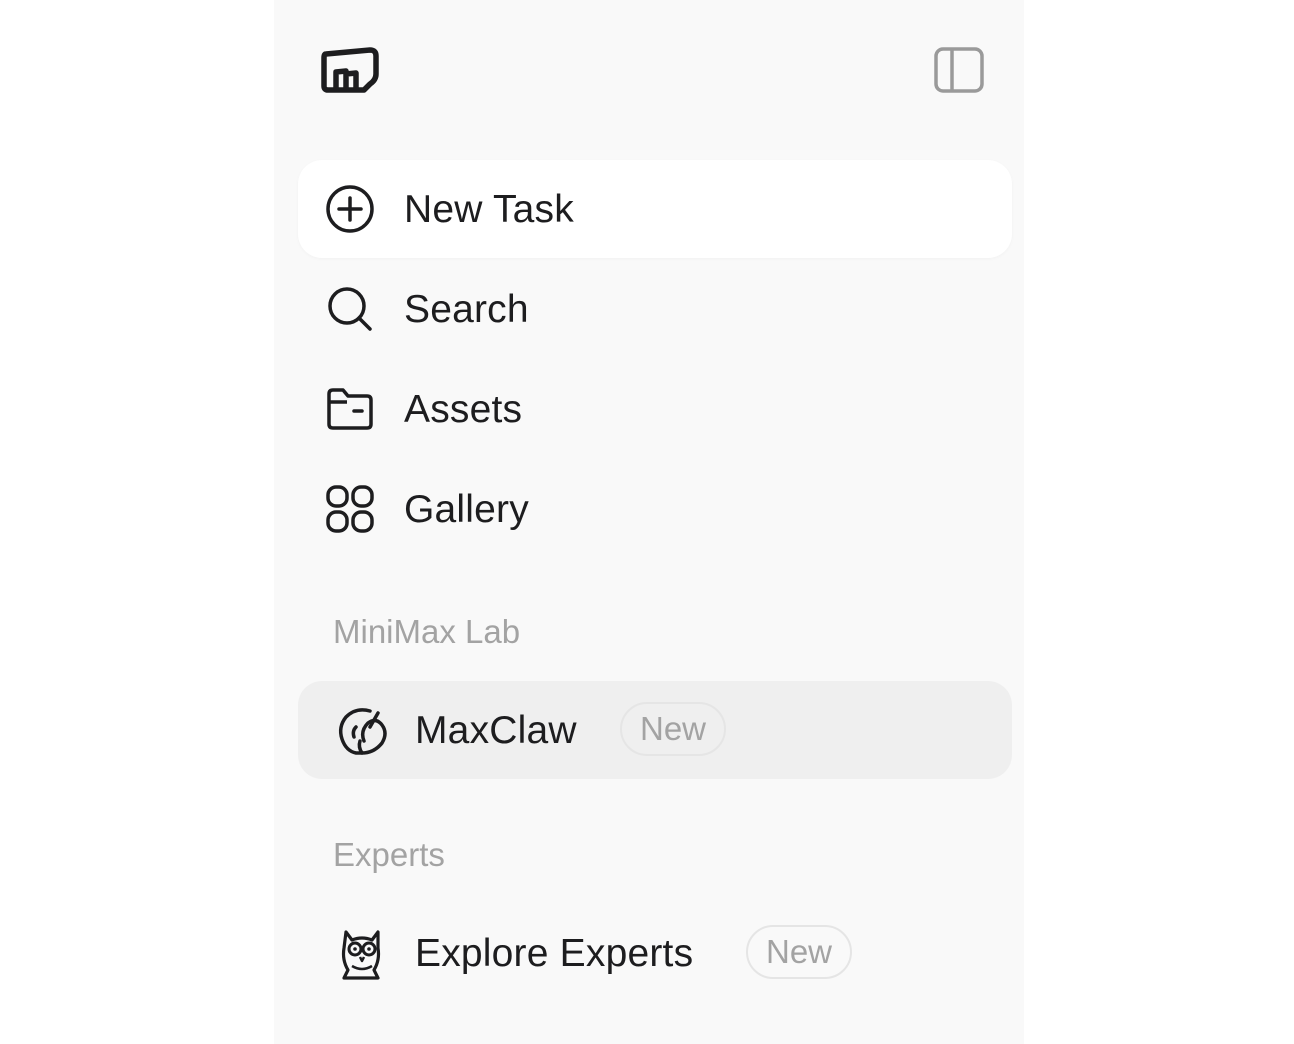 The width and height of the screenshot is (1294, 1044). I want to click on maxclaw-item: MaxClaw New, so click(655, 730).